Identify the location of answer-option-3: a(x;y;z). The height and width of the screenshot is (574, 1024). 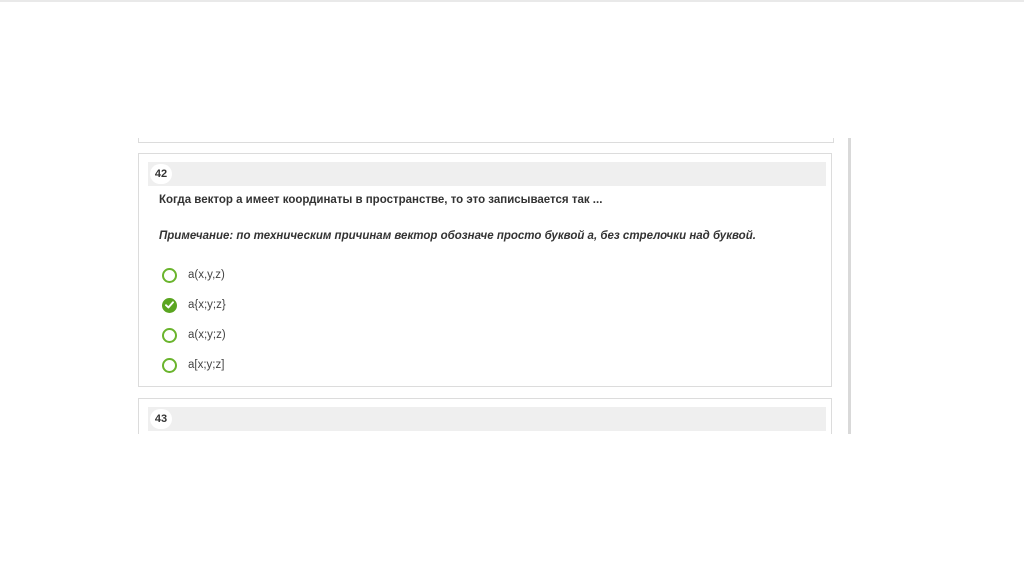
(194, 335).